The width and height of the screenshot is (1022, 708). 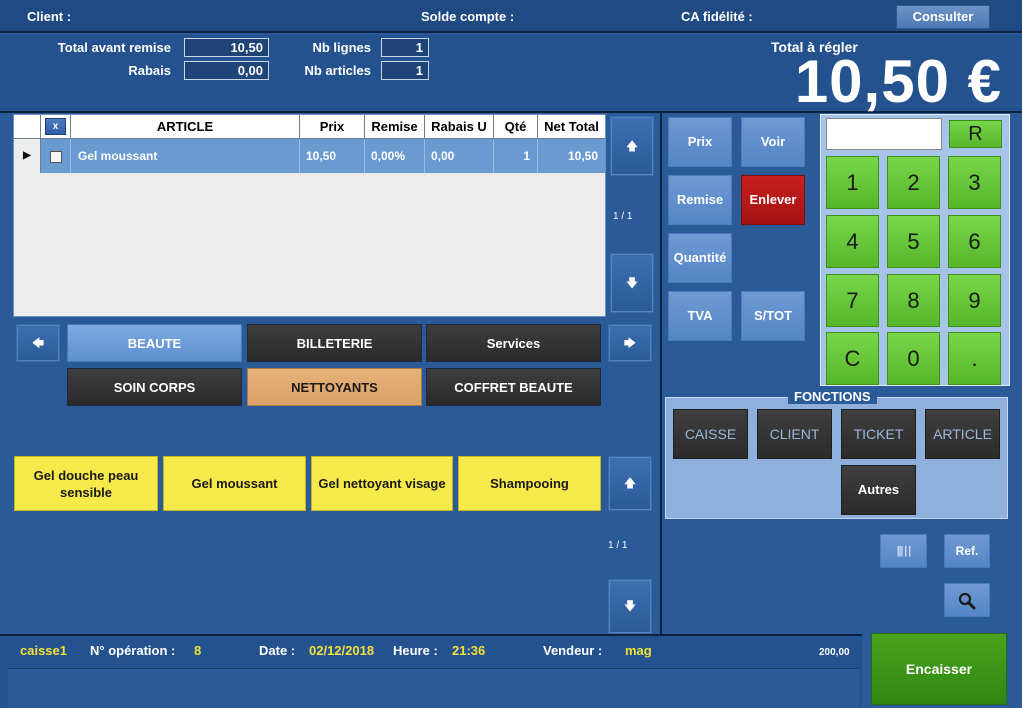 I want to click on table-page-indicator: 1 / 1, so click(x=623, y=216).